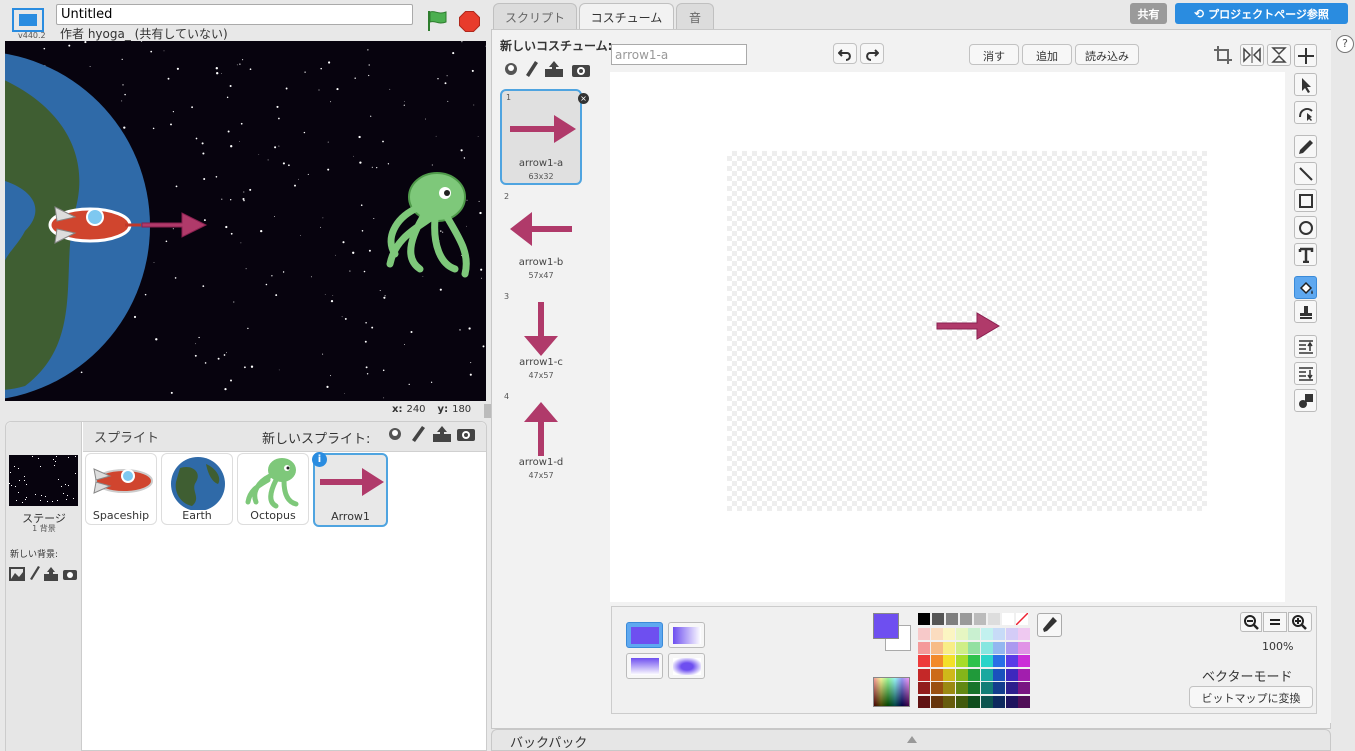  I want to click on zoom-reset-icon, so click(1275, 622).